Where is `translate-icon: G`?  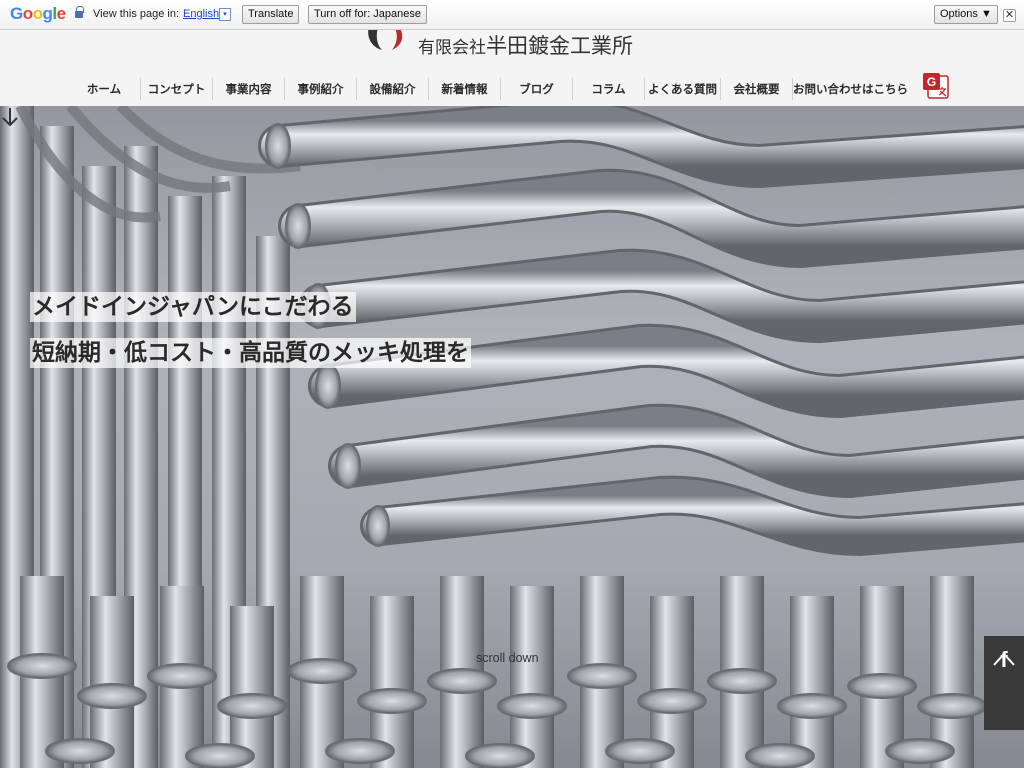 translate-icon: G is located at coordinates (936, 86).